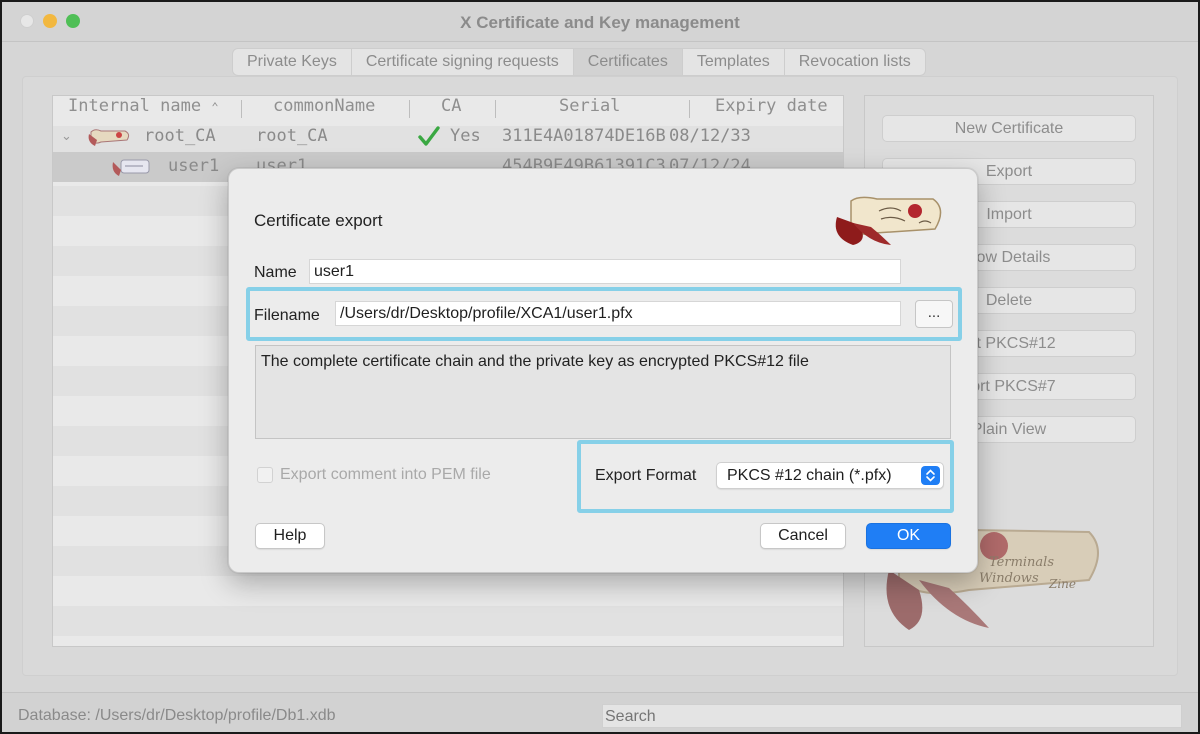 Image resolution: width=1200 pixels, height=734 pixels. What do you see at coordinates (133, 169) in the screenshot?
I see `certificate-user-icon` at bounding box center [133, 169].